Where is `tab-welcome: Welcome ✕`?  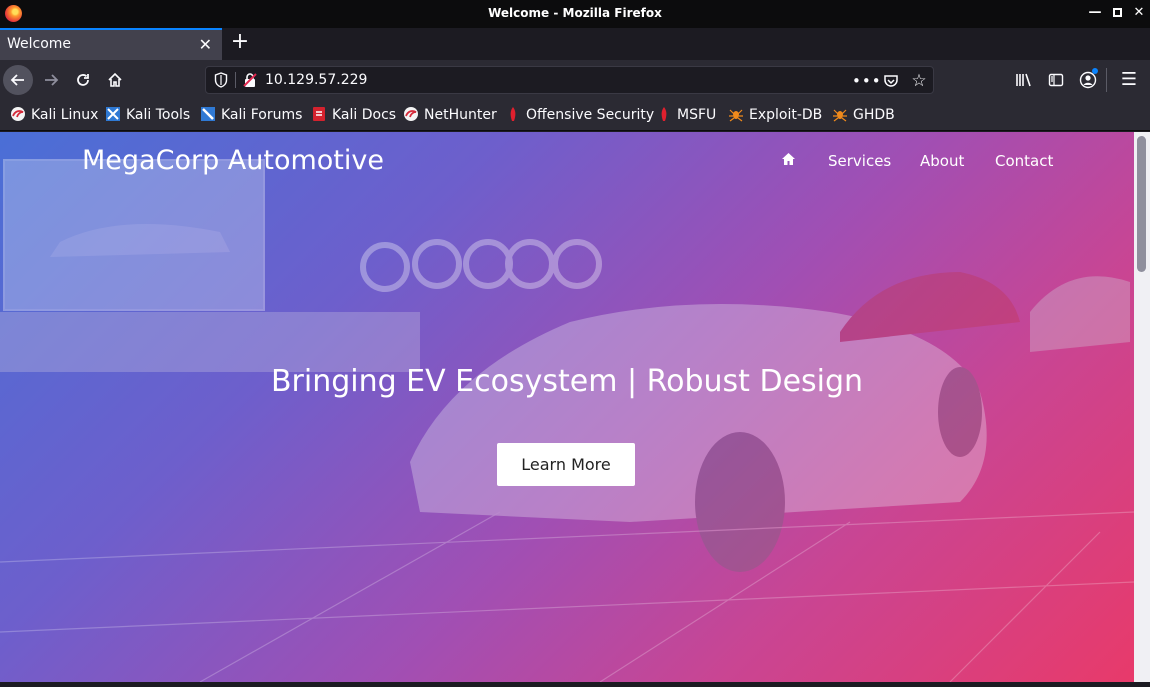
tab-welcome: Welcome ✕ is located at coordinates (111, 44).